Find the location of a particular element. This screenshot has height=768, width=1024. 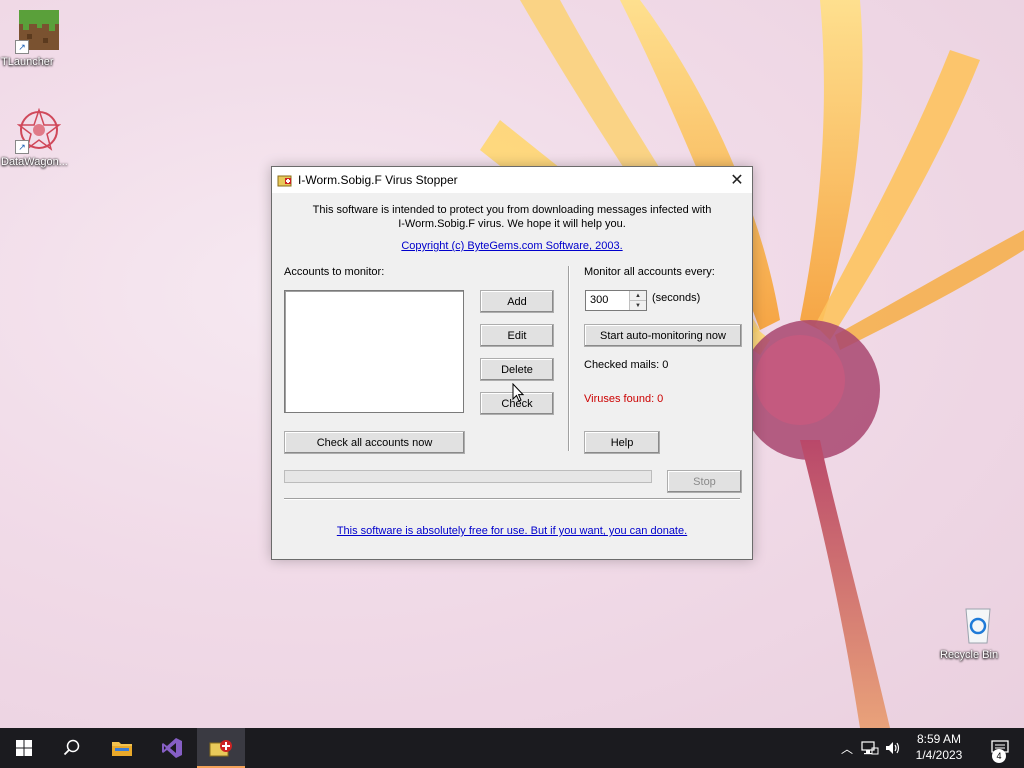

system-tray: ︿ is located at coordinates (870, 748).